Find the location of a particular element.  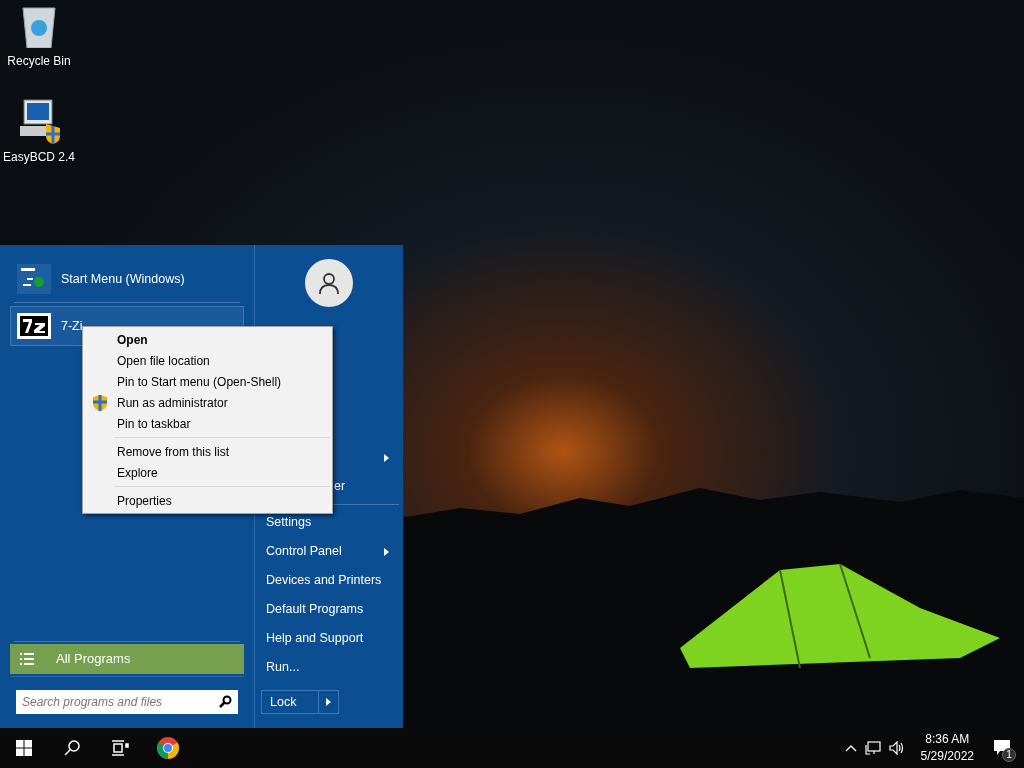

notification-count: 1 is located at coordinates (1009, 755).